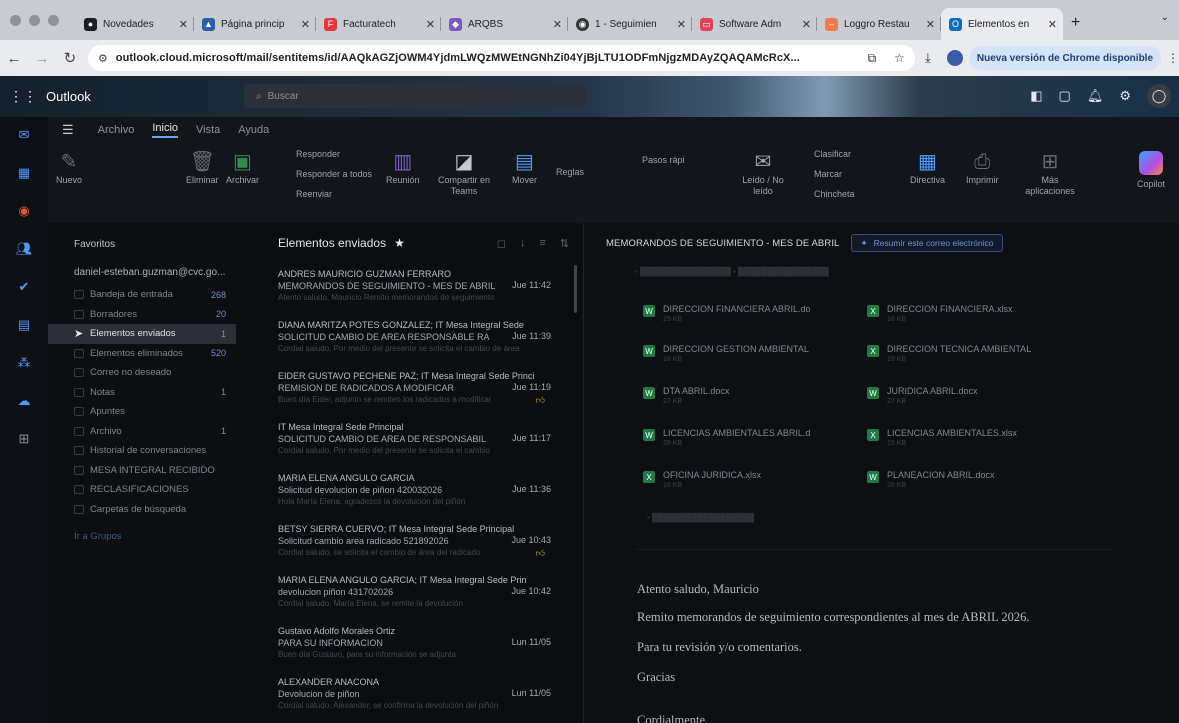 The width and height of the screenshot is (1179, 723). What do you see at coordinates (726, 354) in the screenshot?
I see `attachment: W DIRECCION GESTION AMBIENTAL 18 KB` at bounding box center [726, 354].